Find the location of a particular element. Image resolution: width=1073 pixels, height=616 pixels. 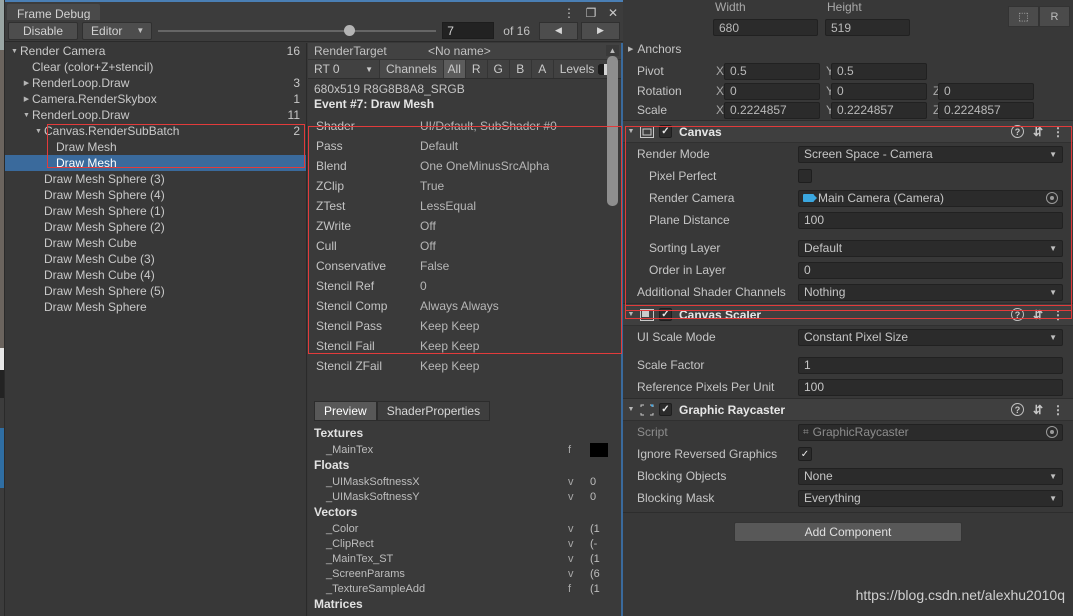

scrollbar-thumb is located at coordinates (612, 131).